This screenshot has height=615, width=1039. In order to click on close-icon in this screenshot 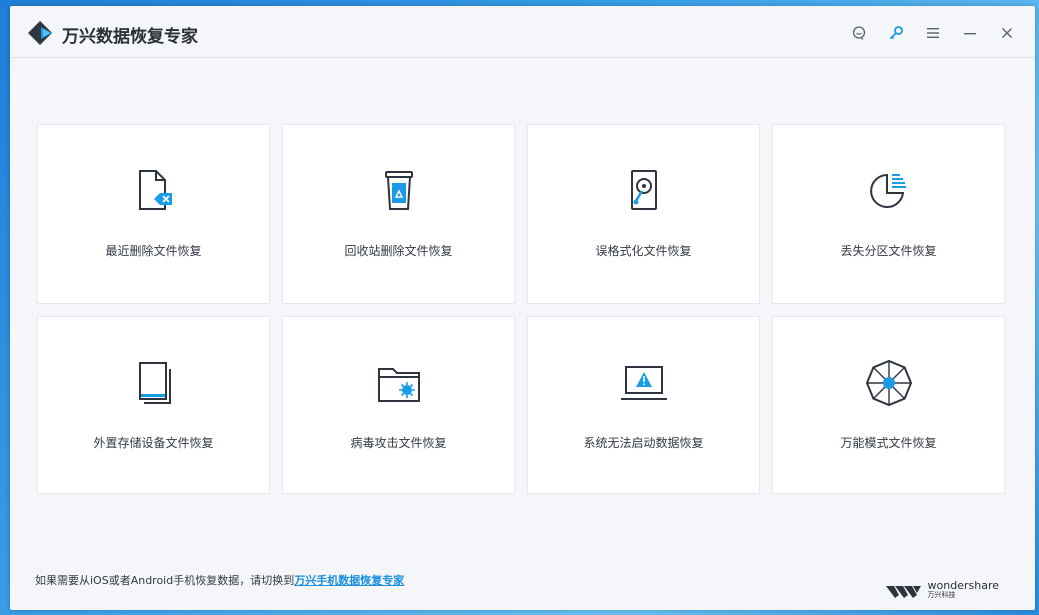, I will do `click(1006, 33)`.